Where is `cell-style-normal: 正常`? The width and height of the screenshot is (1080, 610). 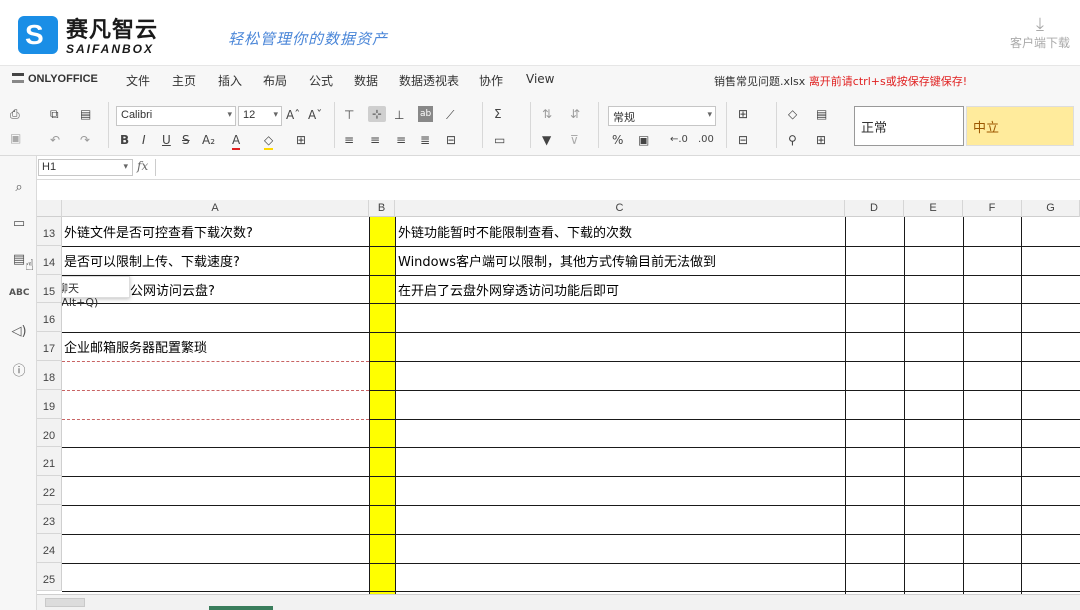 cell-style-normal: 正常 is located at coordinates (909, 126).